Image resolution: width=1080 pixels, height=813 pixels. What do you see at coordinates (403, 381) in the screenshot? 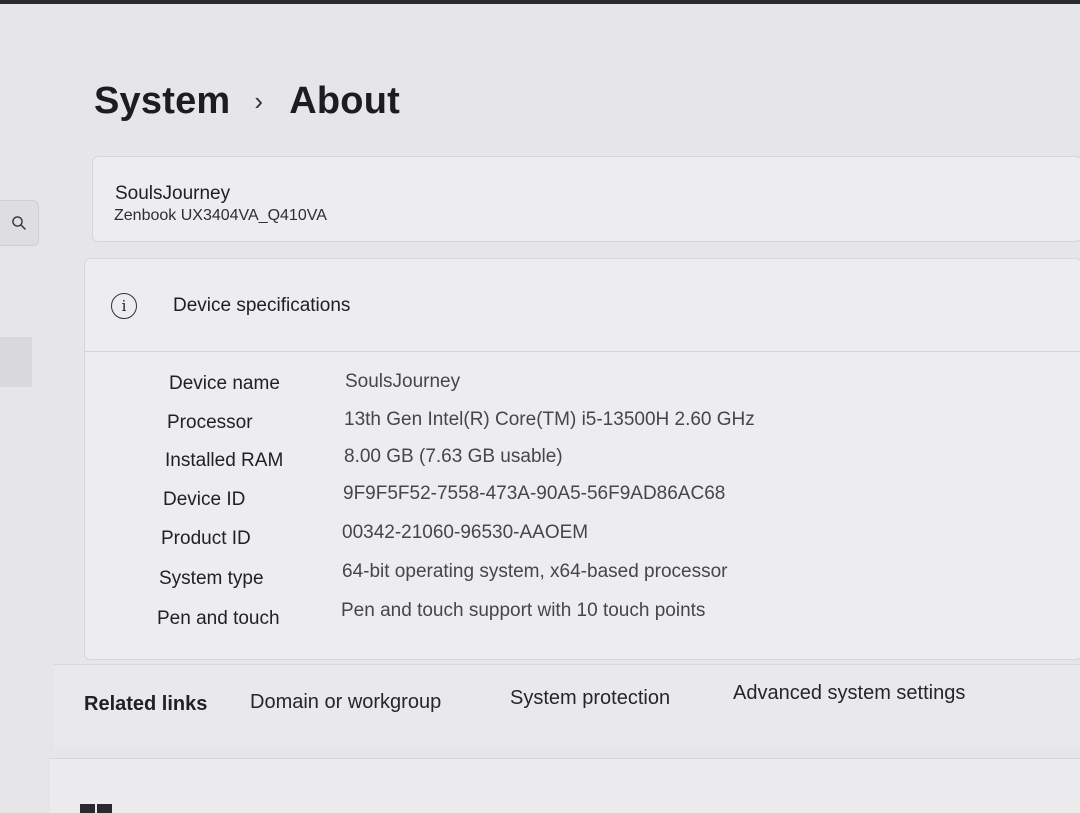
I see `spec-value: SoulsJourney` at bounding box center [403, 381].